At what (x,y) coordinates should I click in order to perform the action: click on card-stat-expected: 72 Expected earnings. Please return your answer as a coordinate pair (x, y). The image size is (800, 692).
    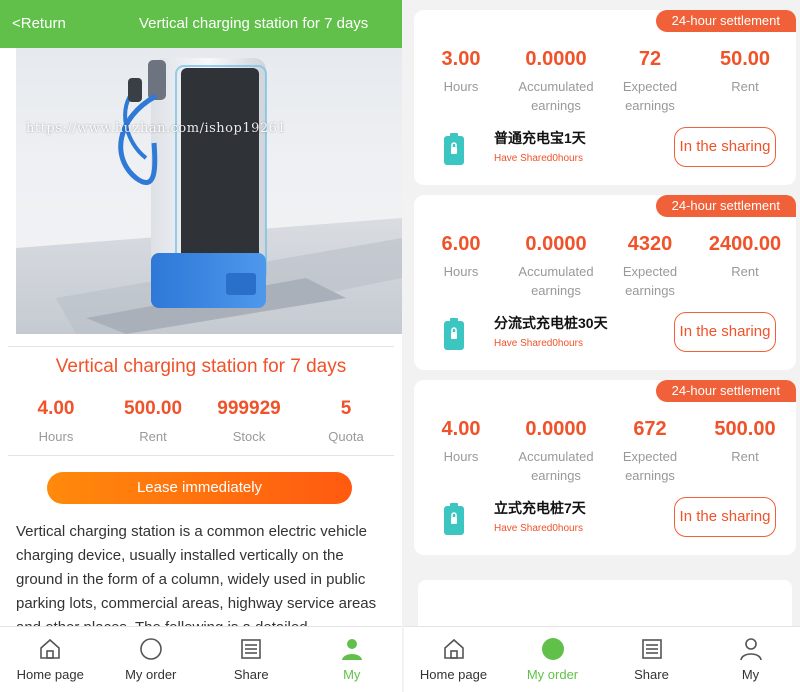
    Looking at the image, I should click on (650, 81).